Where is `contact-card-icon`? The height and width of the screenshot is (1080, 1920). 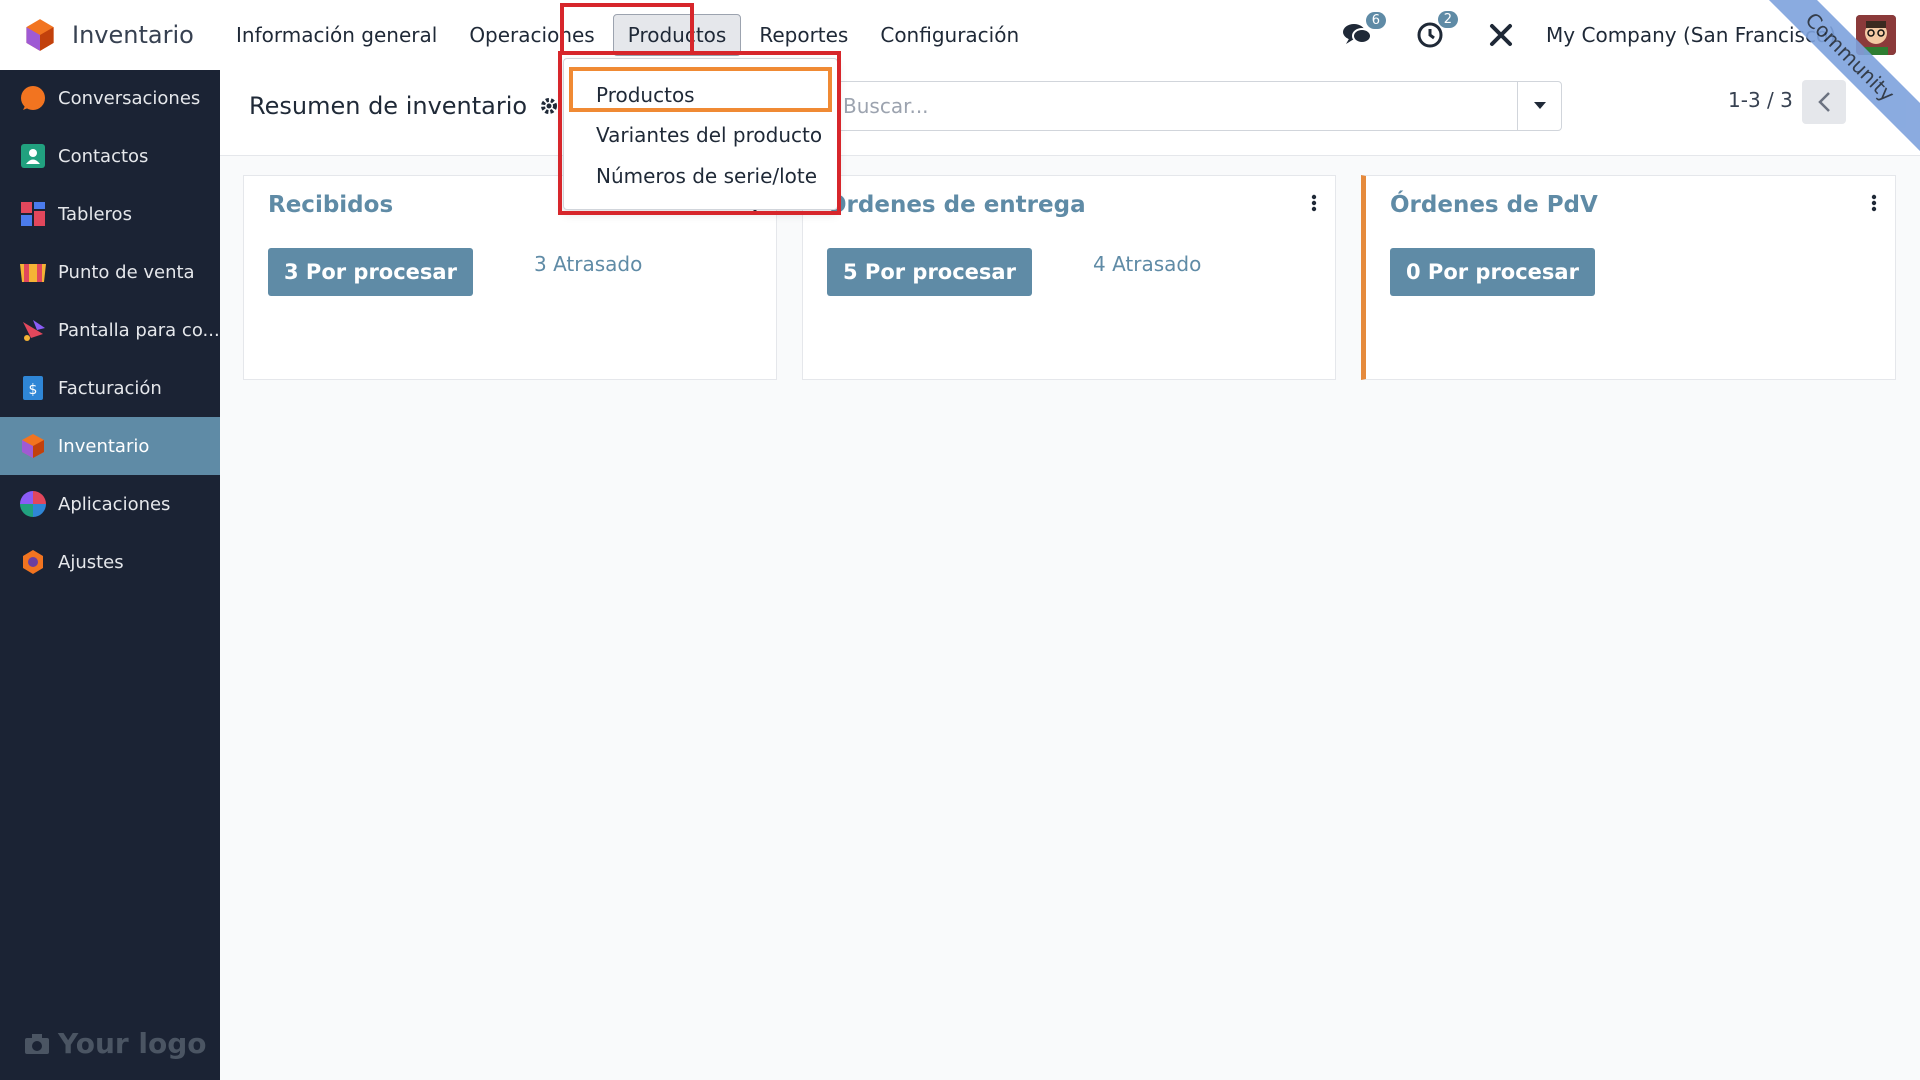
contact-card-icon is located at coordinates (33, 156).